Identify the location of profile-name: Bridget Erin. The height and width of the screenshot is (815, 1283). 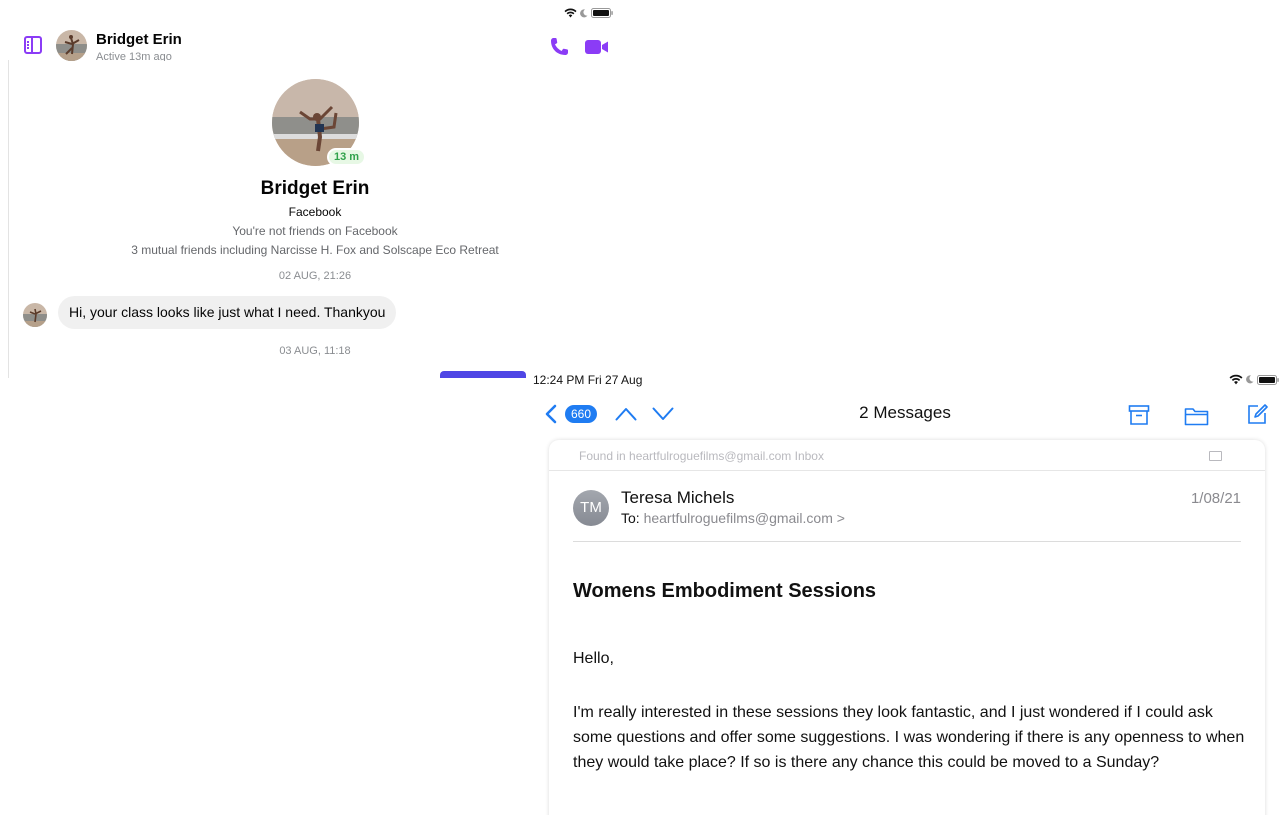
(315, 188).